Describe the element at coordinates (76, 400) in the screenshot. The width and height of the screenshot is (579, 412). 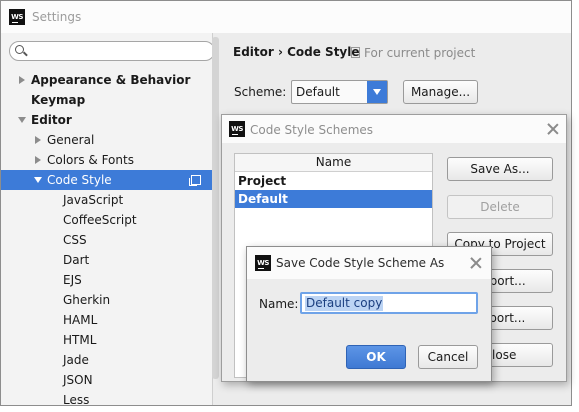
I see `tree-item-label: Less` at that location.